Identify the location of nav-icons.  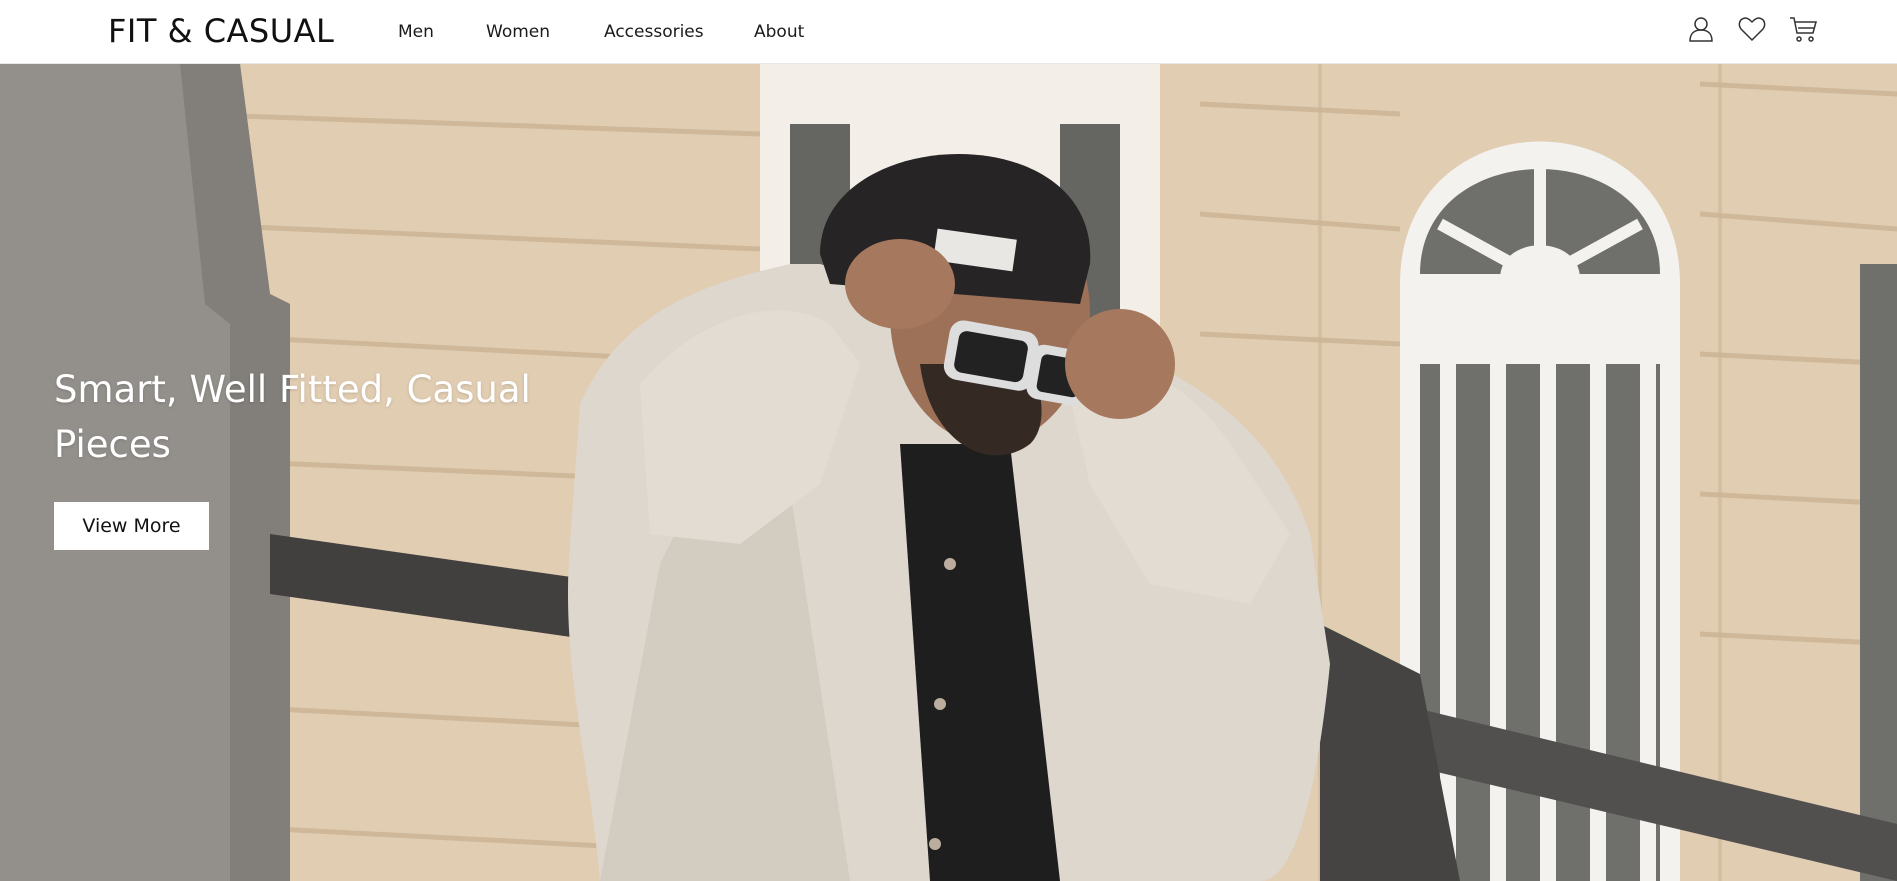
(1751, 28).